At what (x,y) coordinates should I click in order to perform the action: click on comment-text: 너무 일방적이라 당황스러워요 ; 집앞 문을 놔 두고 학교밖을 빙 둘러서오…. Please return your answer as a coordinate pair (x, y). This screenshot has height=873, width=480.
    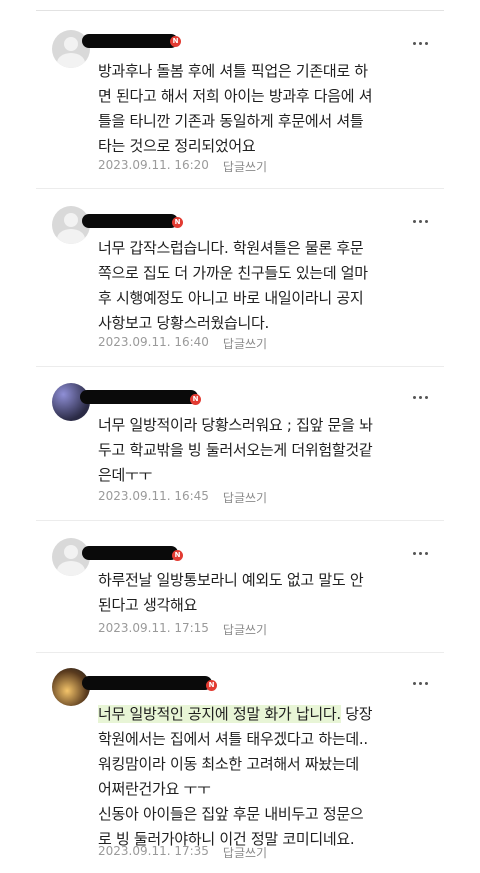
    Looking at the image, I should click on (235, 450).